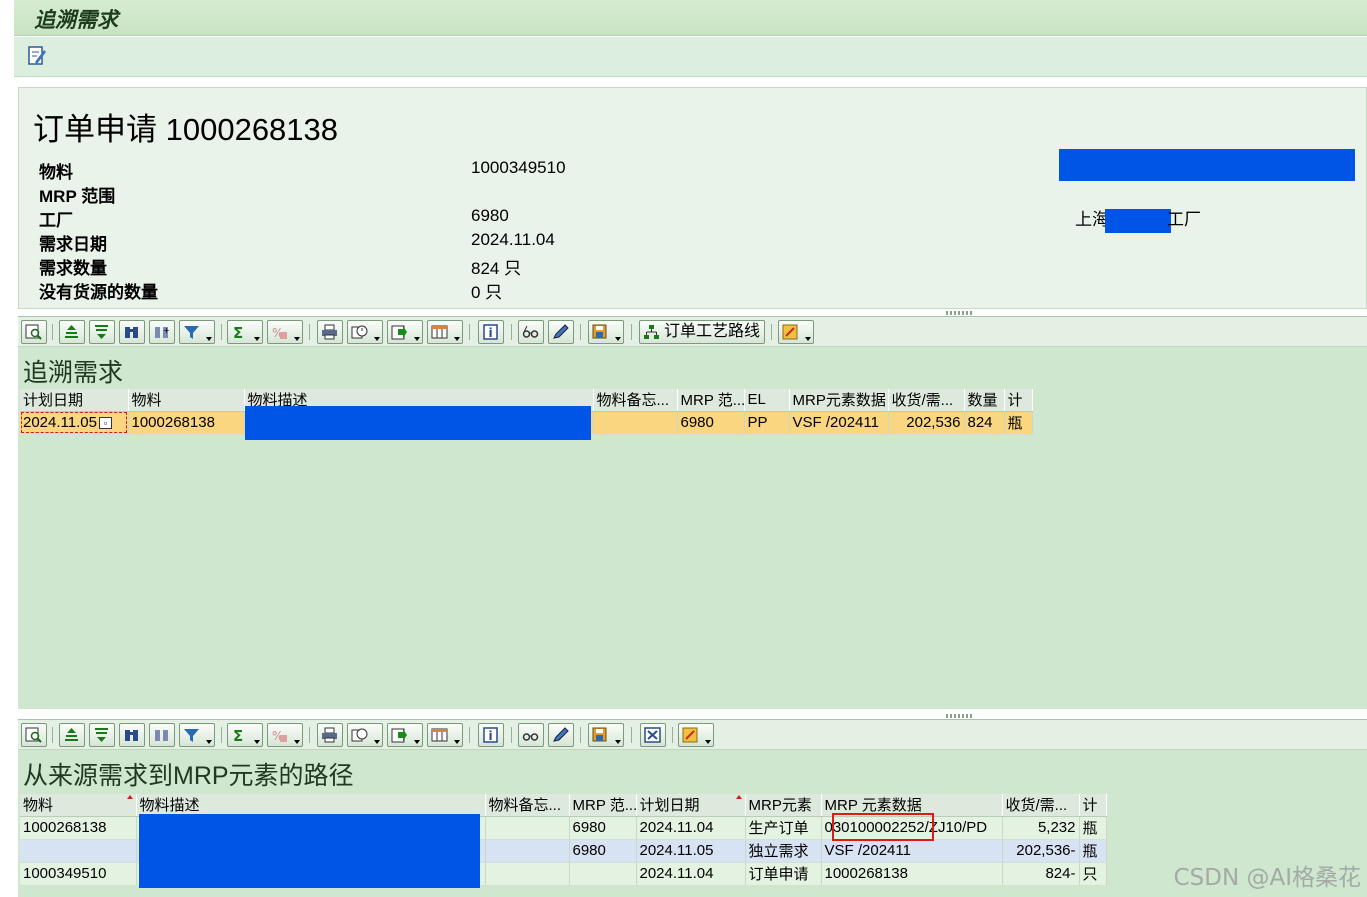 This screenshot has width=1367, height=897. I want to click on cell-mrp-element: 独立需求, so click(783, 851).